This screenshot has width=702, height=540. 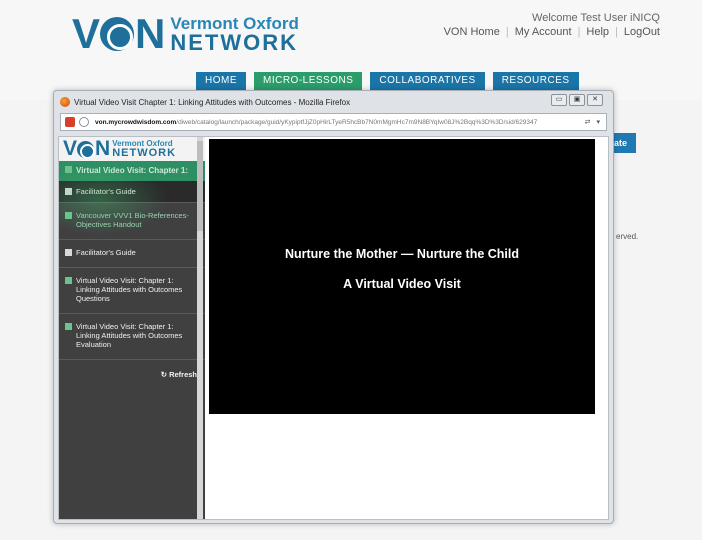 What do you see at coordinates (136, 122) in the screenshot?
I see `url-domain: von.mycrowdwisdom.com` at bounding box center [136, 122].